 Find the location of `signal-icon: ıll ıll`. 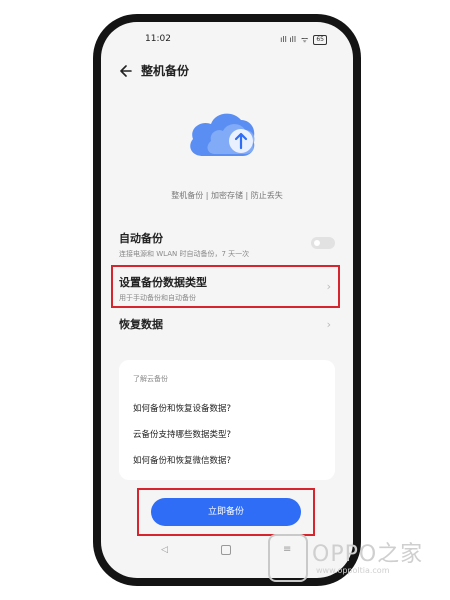

signal-icon: ıll ıll is located at coordinates (288, 39).